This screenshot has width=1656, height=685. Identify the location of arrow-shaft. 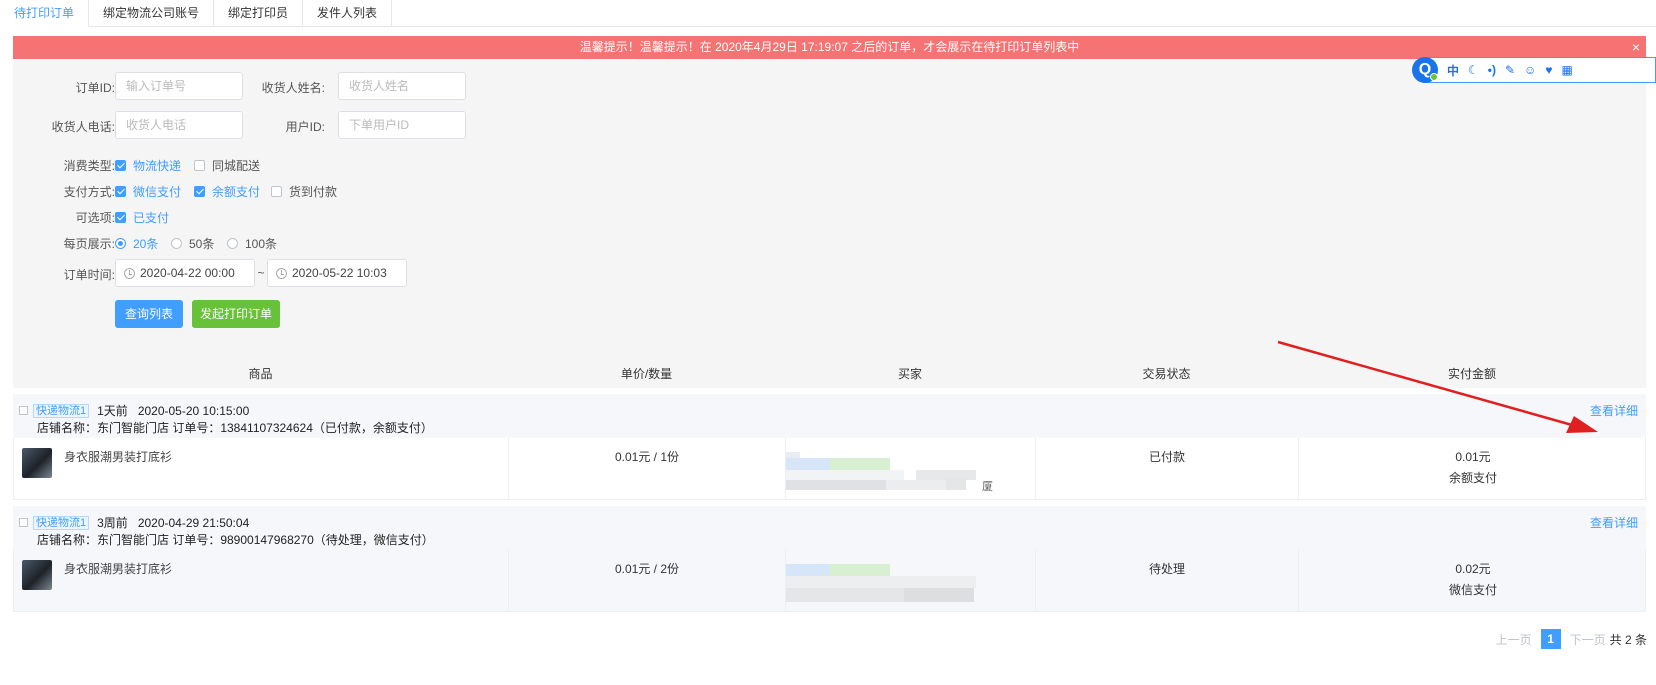
(1425, 383).